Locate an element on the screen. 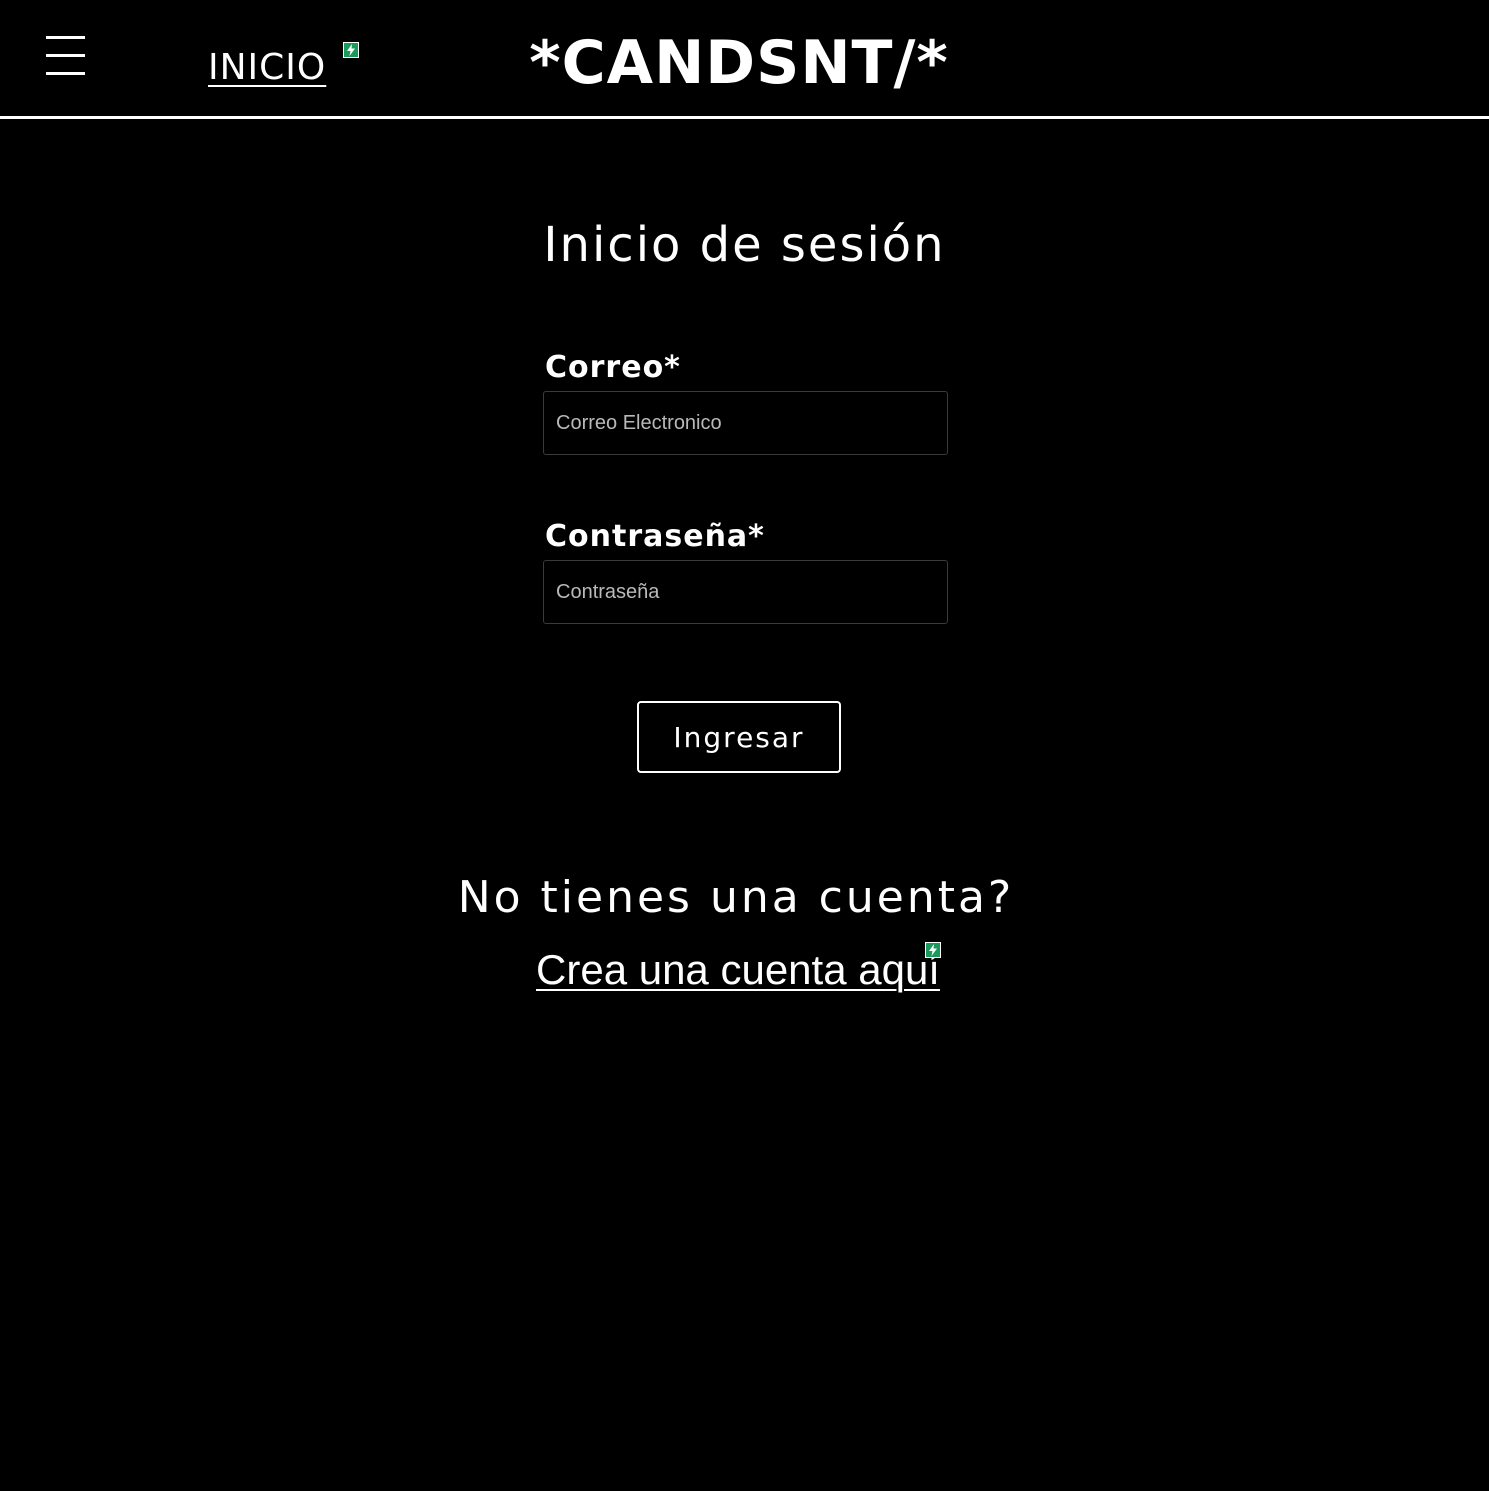 Image resolution: width=1489 pixels, height=1491 pixels. password-field is located at coordinates (745, 592).